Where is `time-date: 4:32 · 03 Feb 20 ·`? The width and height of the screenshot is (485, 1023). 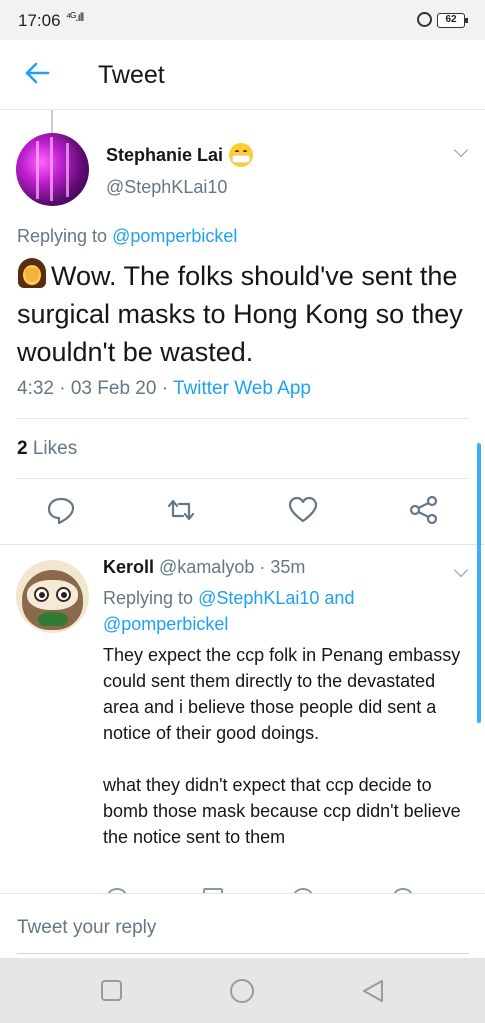 time-date: 4:32 · 03 Feb 20 · is located at coordinates (95, 388).